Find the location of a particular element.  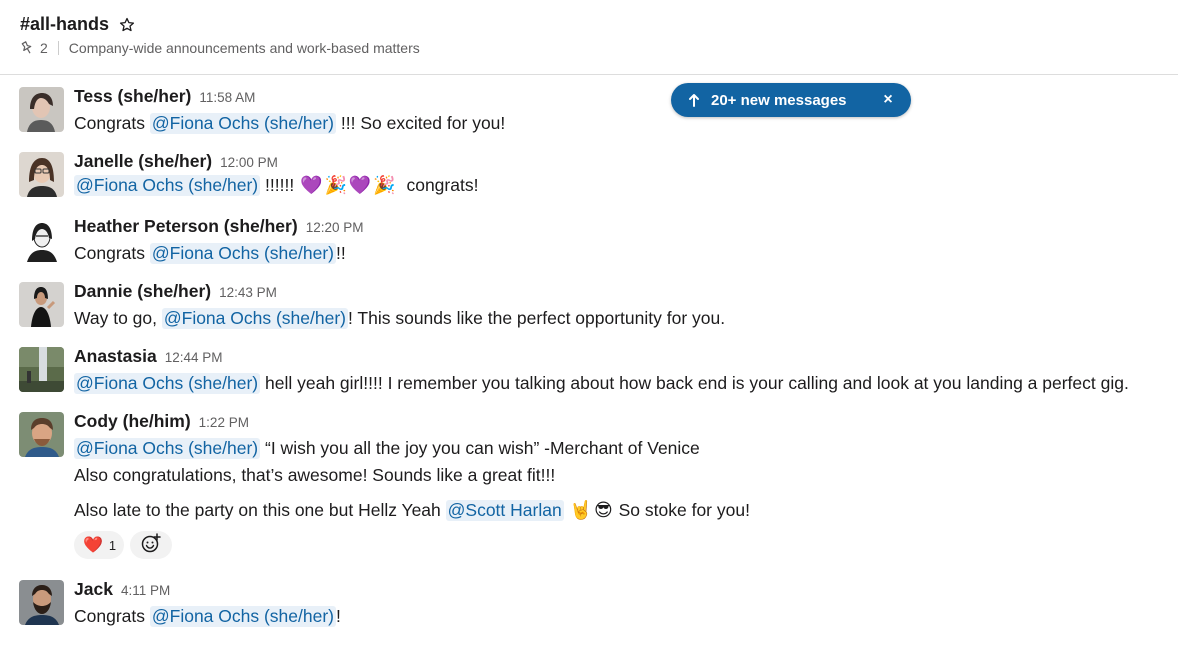

timestamp: 4:11 PM is located at coordinates (145, 590).